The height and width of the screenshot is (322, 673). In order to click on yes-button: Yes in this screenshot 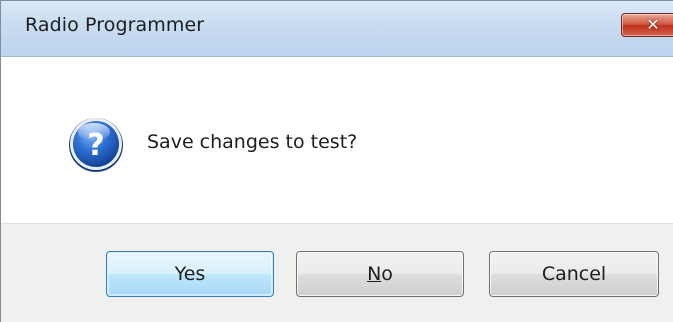, I will do `click(190, 274)`.